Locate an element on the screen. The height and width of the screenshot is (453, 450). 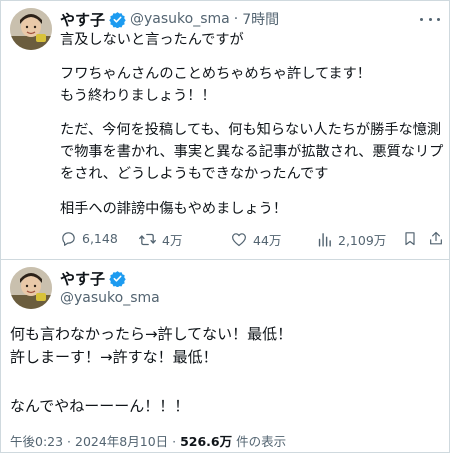
post-datetime: 午後0:23 · 2024年8月10日 · is located at coordinates (95, 441).